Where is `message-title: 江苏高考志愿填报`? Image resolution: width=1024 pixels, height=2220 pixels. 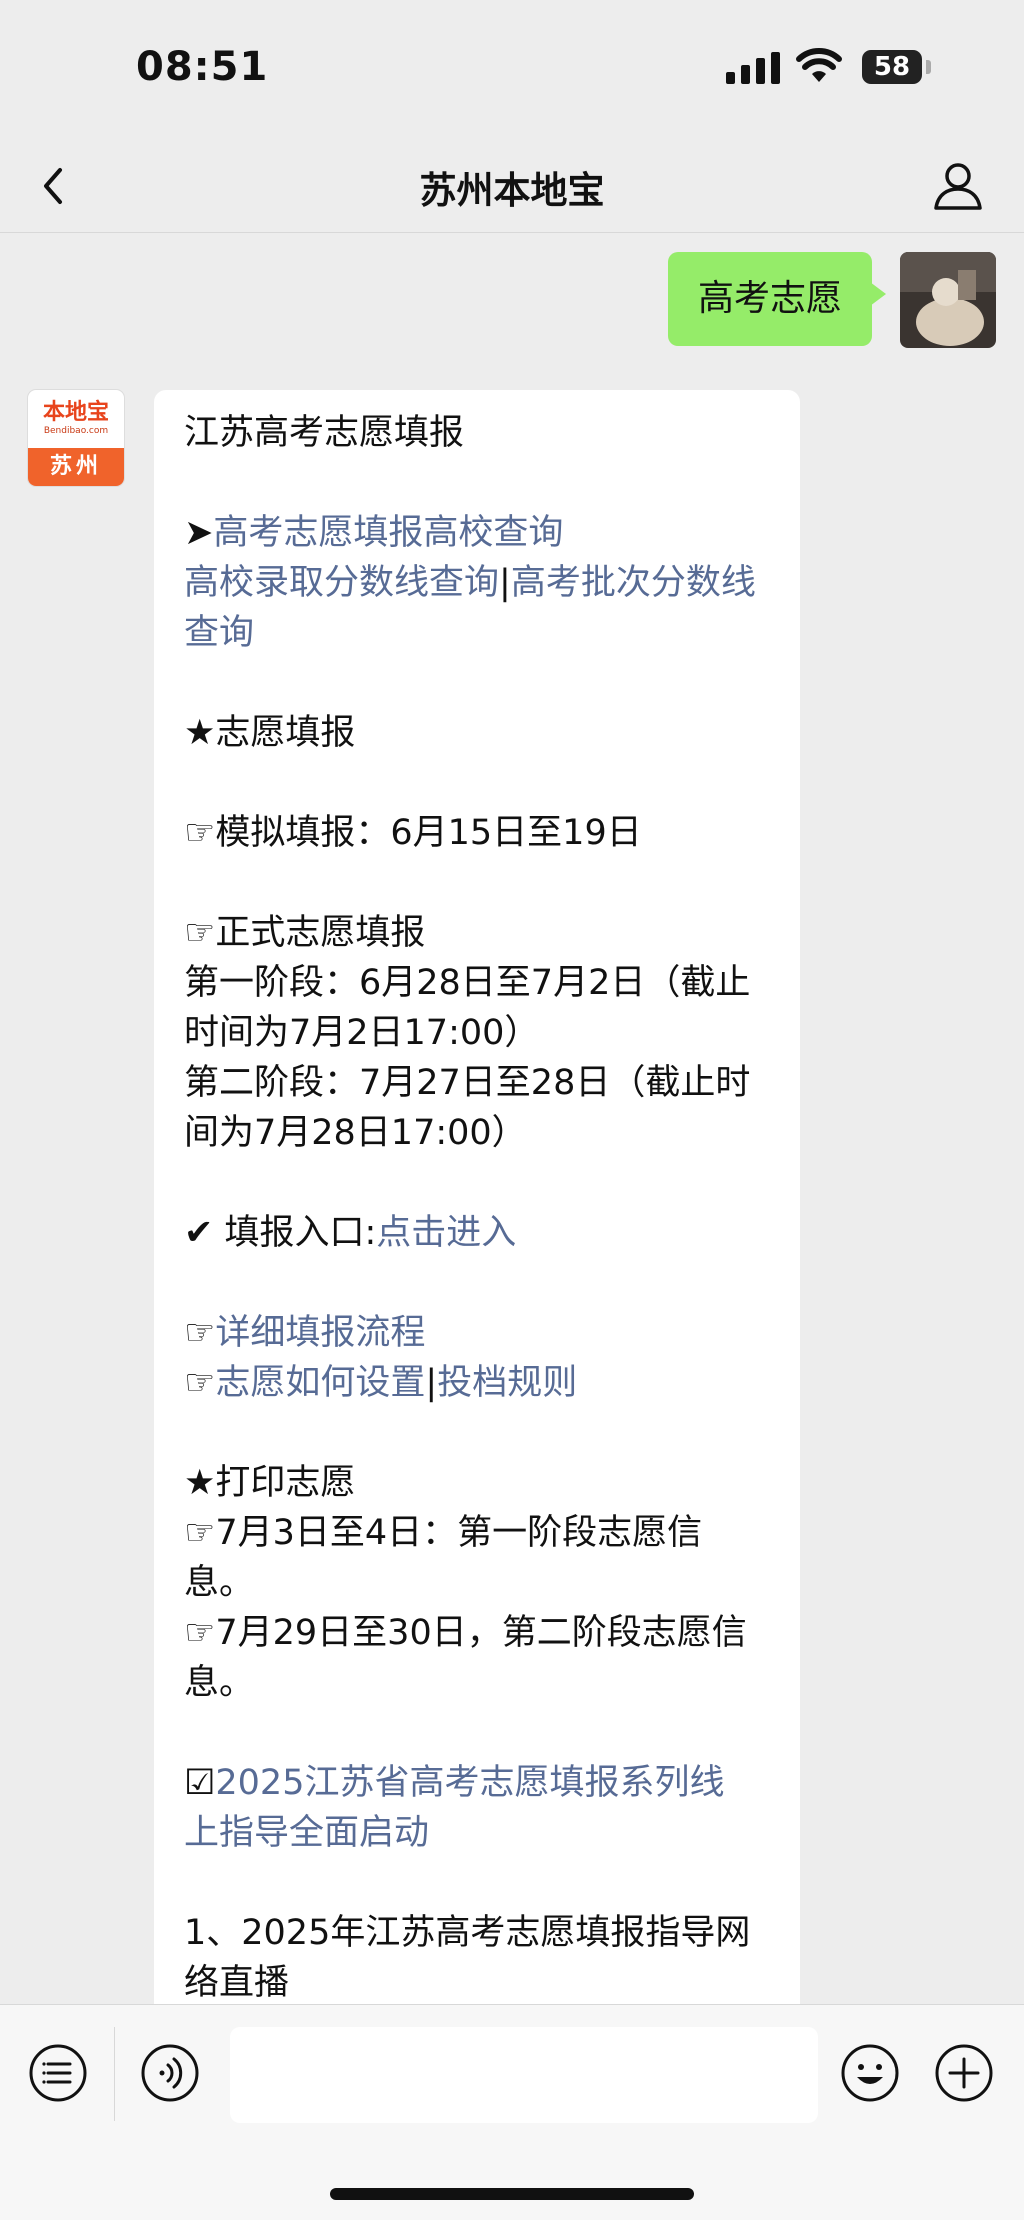
message-title: 江苏高考志愿填报 is located at coordinates (324, 433).